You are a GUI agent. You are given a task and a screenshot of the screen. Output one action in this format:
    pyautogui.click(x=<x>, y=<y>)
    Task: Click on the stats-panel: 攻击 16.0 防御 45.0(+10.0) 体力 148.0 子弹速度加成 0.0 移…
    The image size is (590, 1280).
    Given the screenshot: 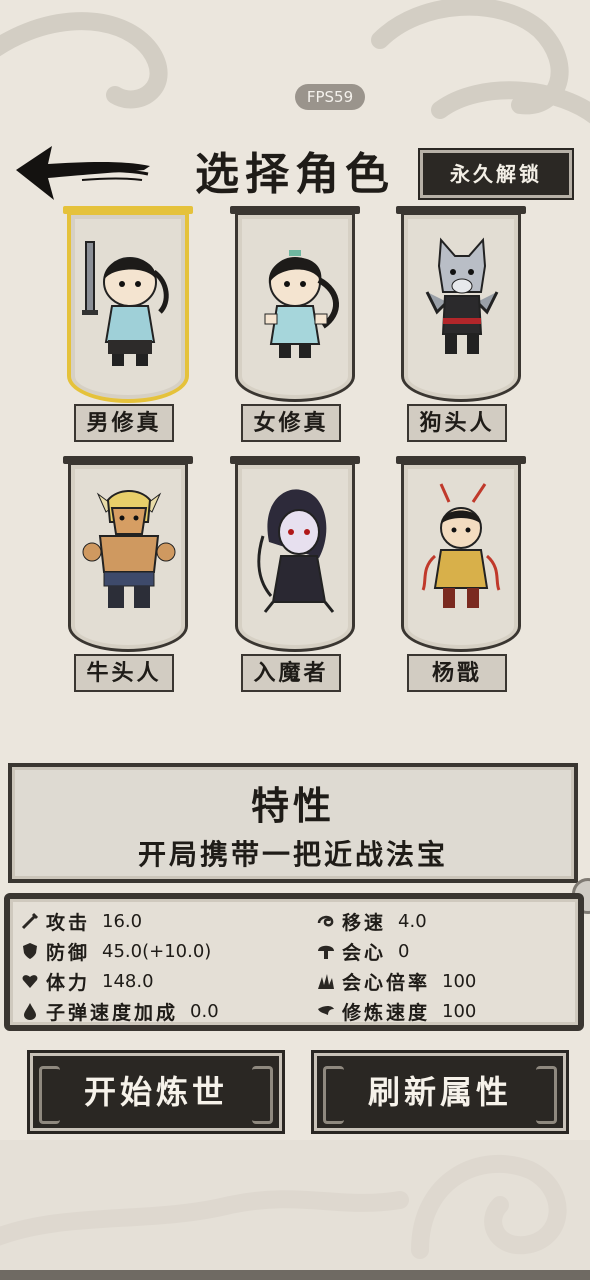 What is the action you would take?
    pyautogui.click(x=294, y=962)
    